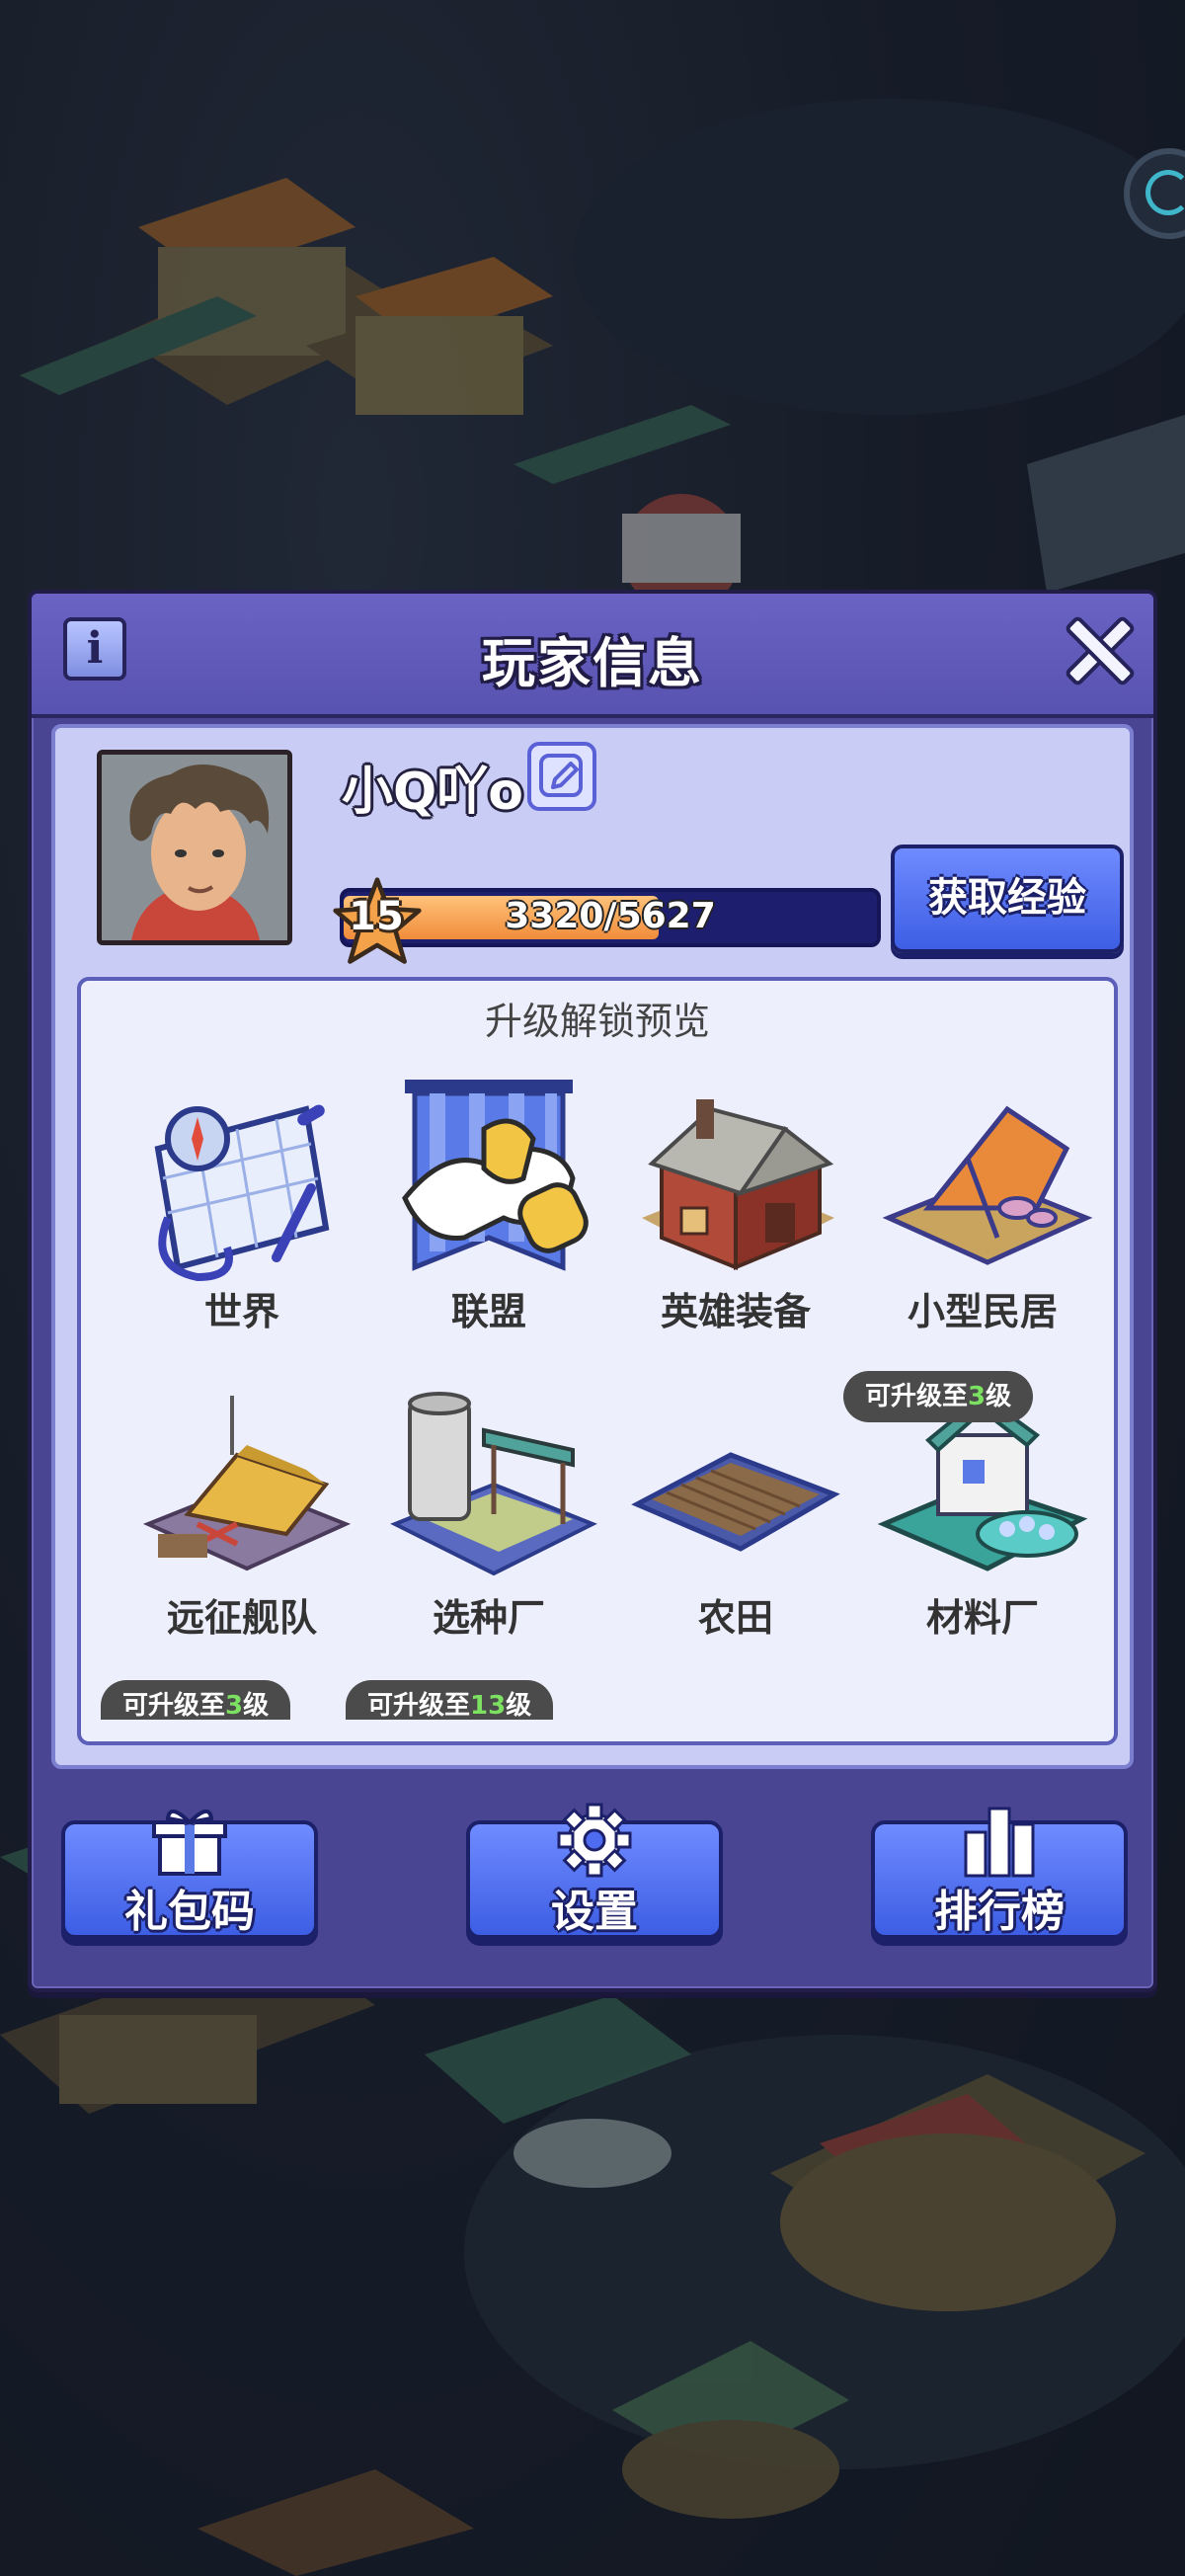  I want to click on unlock-item-label: 选种厂, so click(489, 1618).